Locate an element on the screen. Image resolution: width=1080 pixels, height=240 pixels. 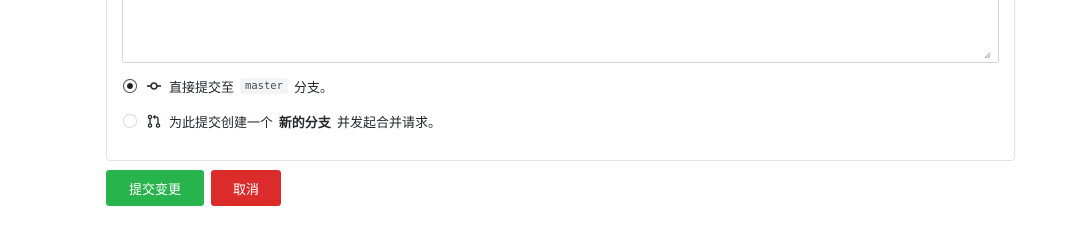
commit-direct-radio is located at coordinates (130, 86).